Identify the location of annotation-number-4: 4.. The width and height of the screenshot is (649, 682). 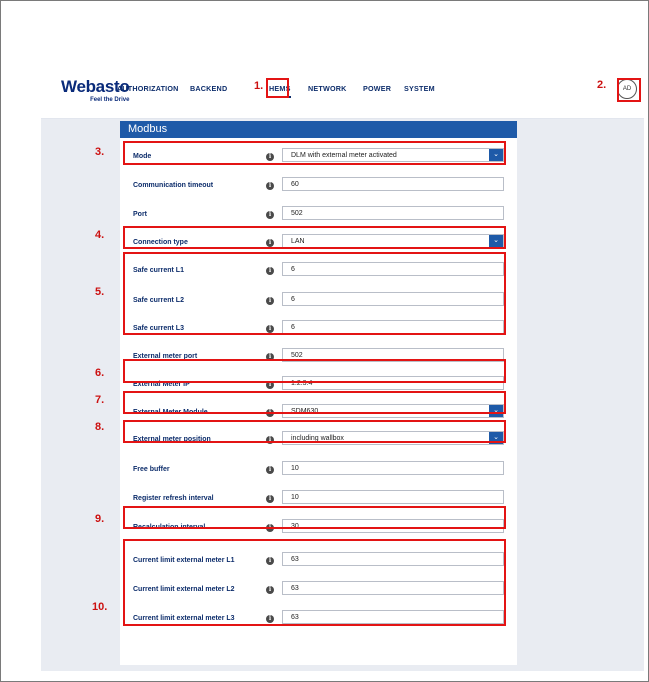
(100, 235).